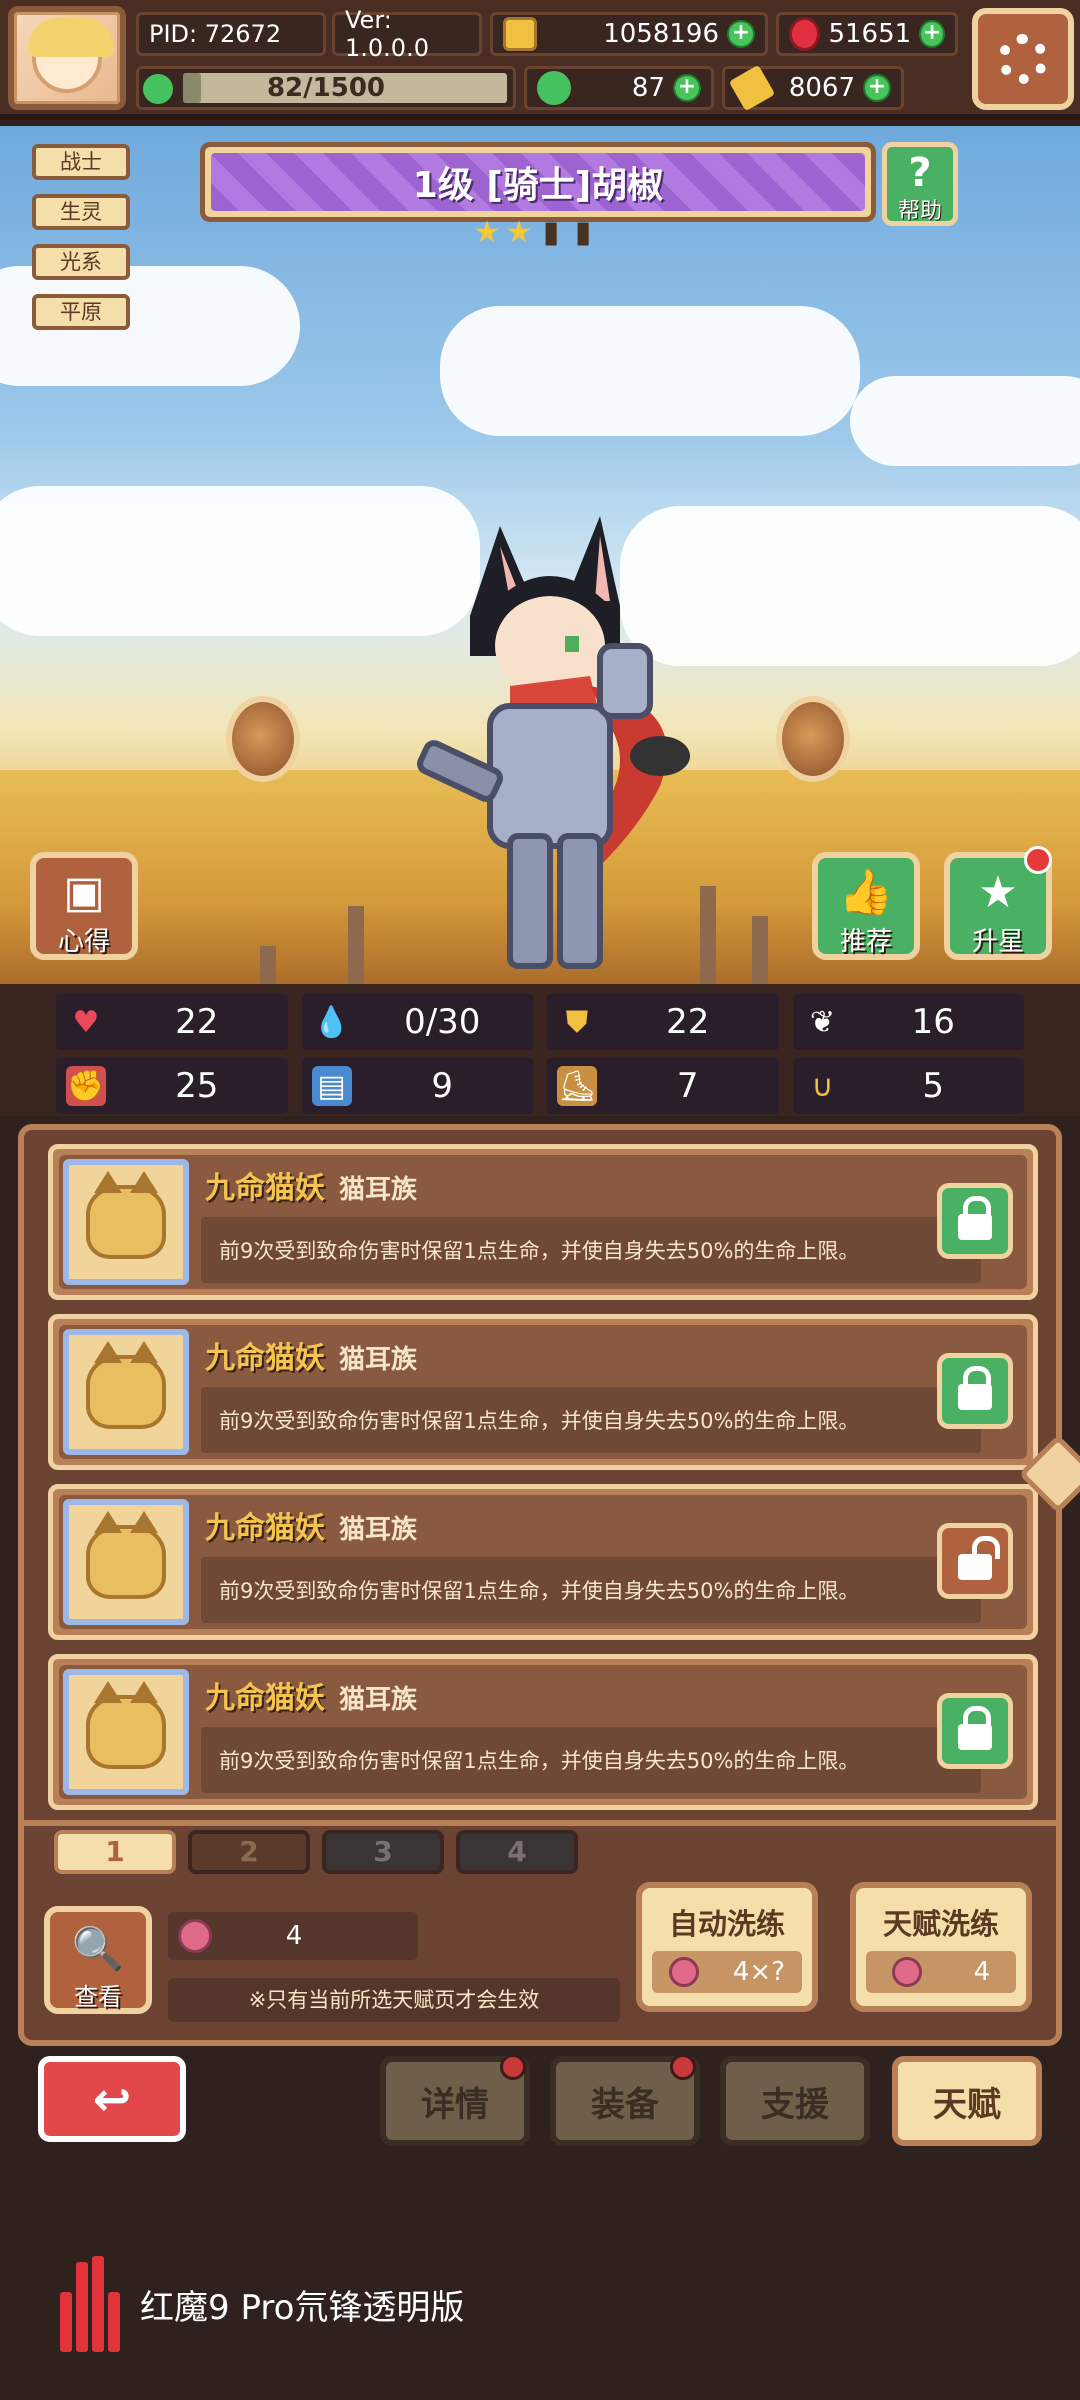 This screenshot has width=1080, height=2400. I want to click on details-notification-dot, so click(513, 2067).